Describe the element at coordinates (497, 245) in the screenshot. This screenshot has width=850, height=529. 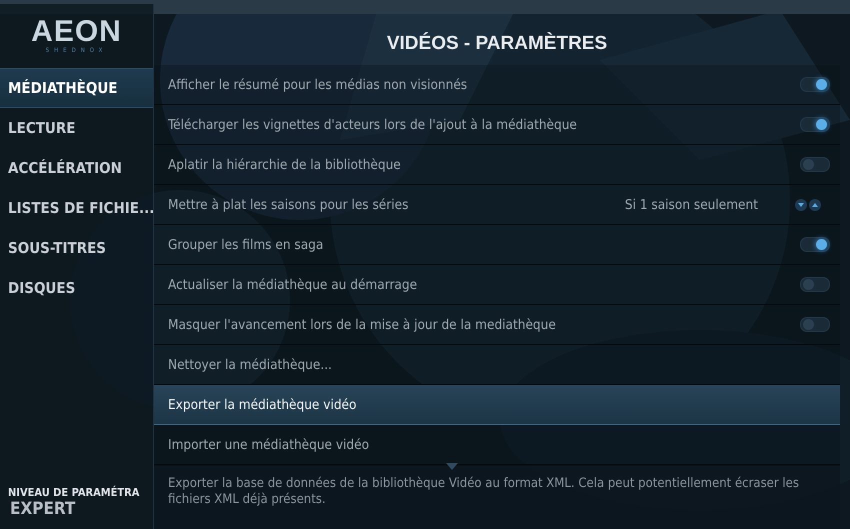
I see `setting-row: Grouper les films en saga` at that location.